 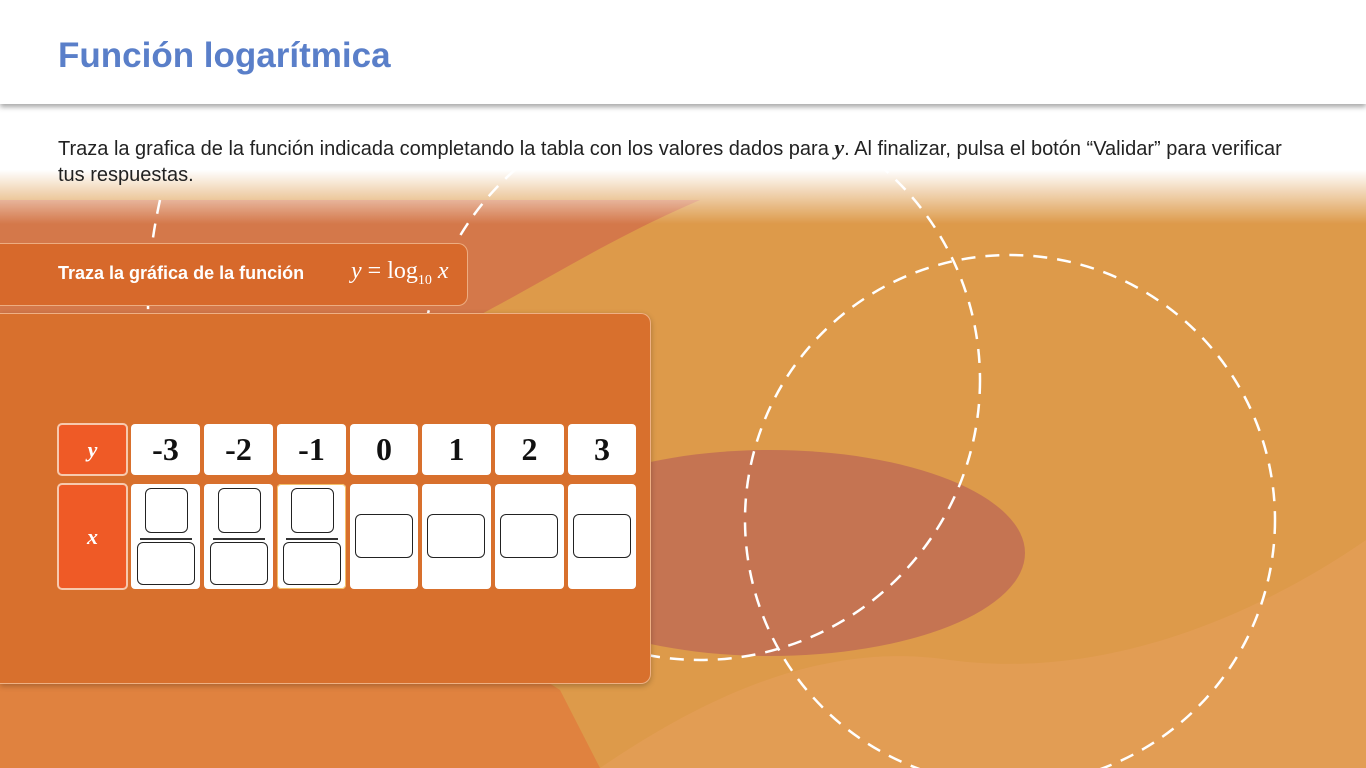 I want to click on page-header: Función logarítmica, so click(x=683, y=52).